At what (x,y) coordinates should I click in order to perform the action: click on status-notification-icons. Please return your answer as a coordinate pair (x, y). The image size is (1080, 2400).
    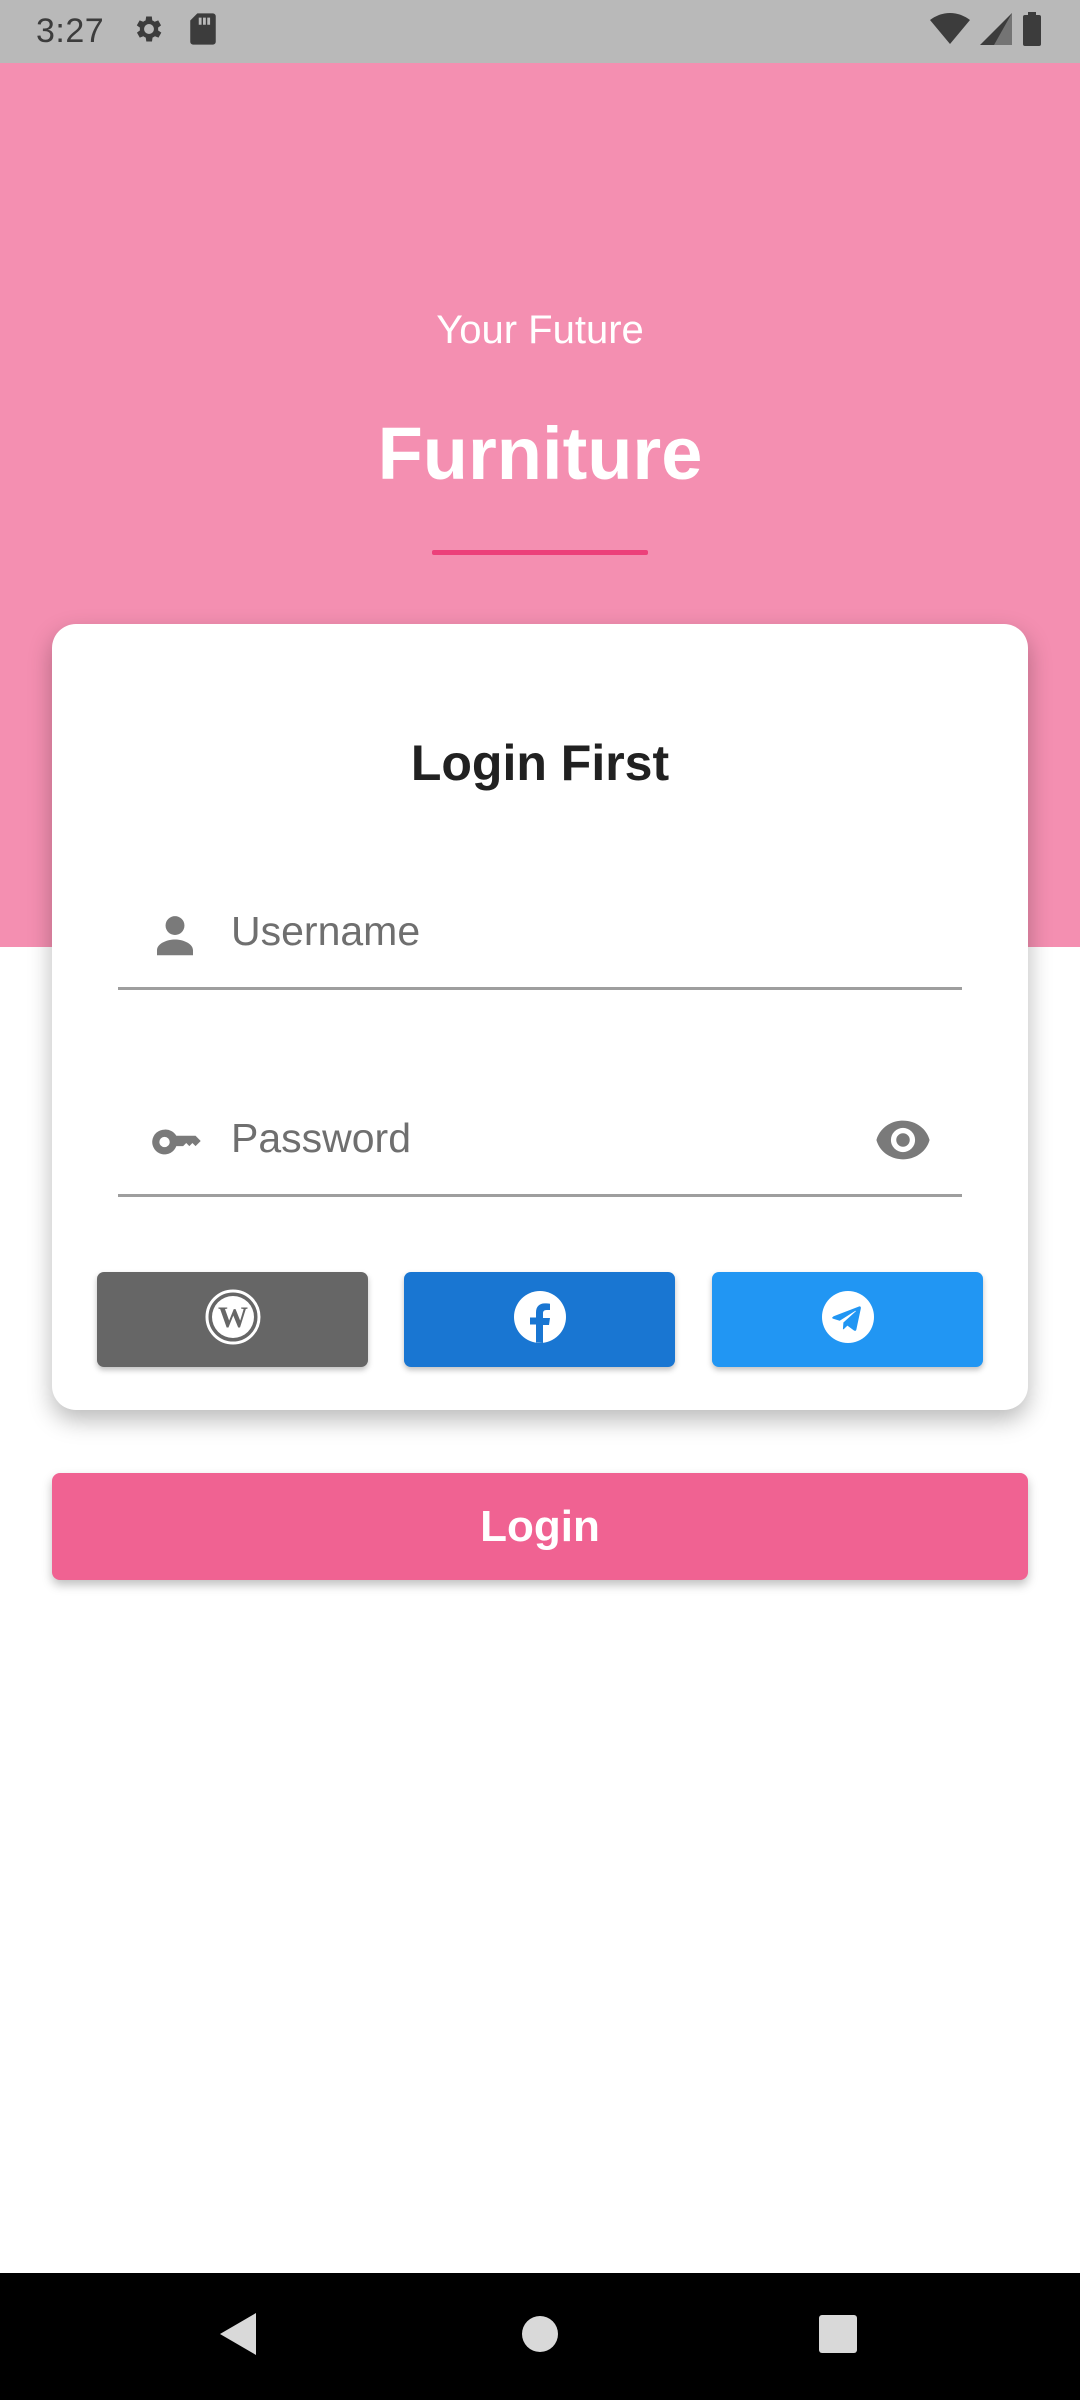
    Looking at the image, I should click on (175, 31).